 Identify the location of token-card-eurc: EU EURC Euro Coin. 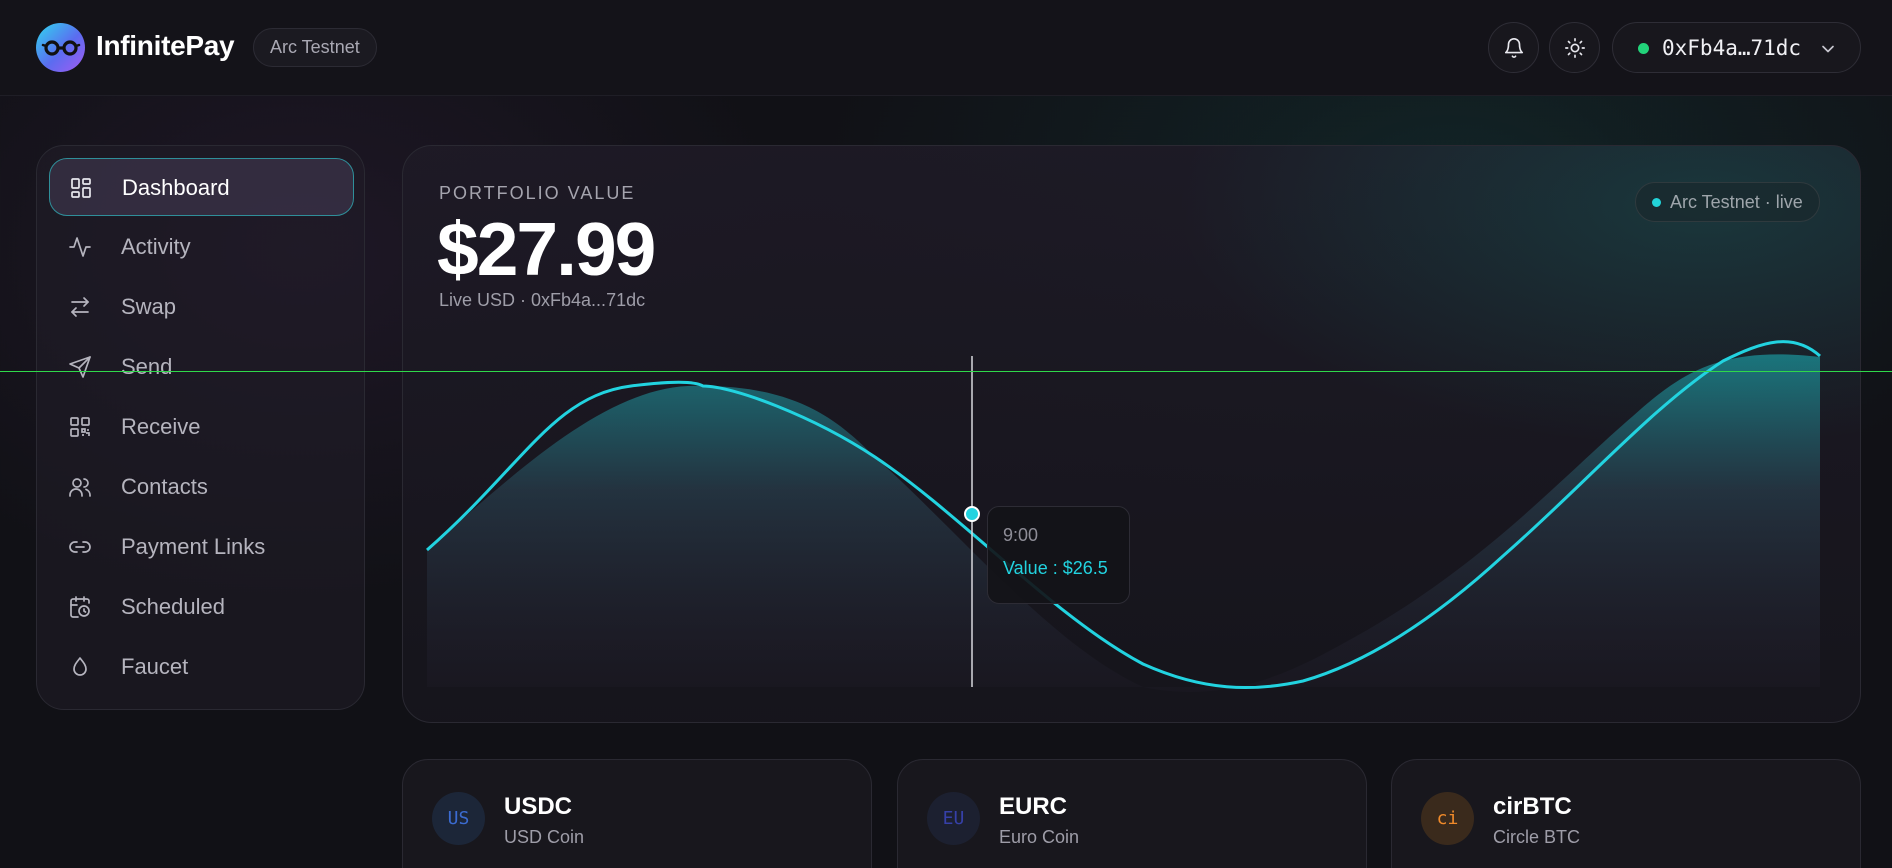
(1132, 813).